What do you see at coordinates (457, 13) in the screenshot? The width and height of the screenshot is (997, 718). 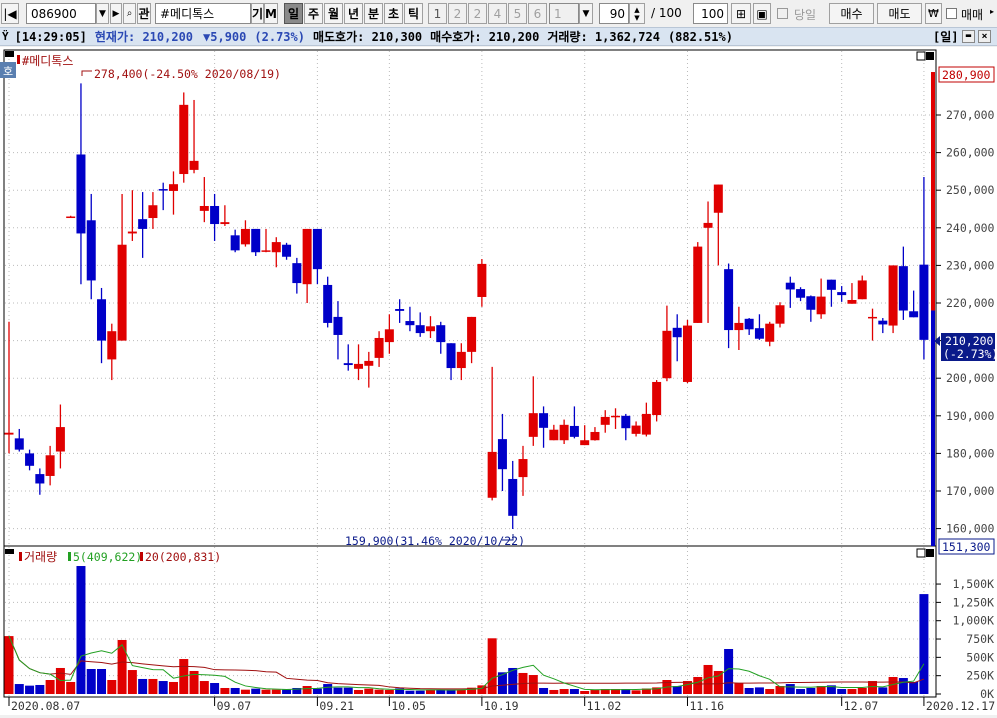 I see `preset-button-2: 2` at bounding box center [457, 13].